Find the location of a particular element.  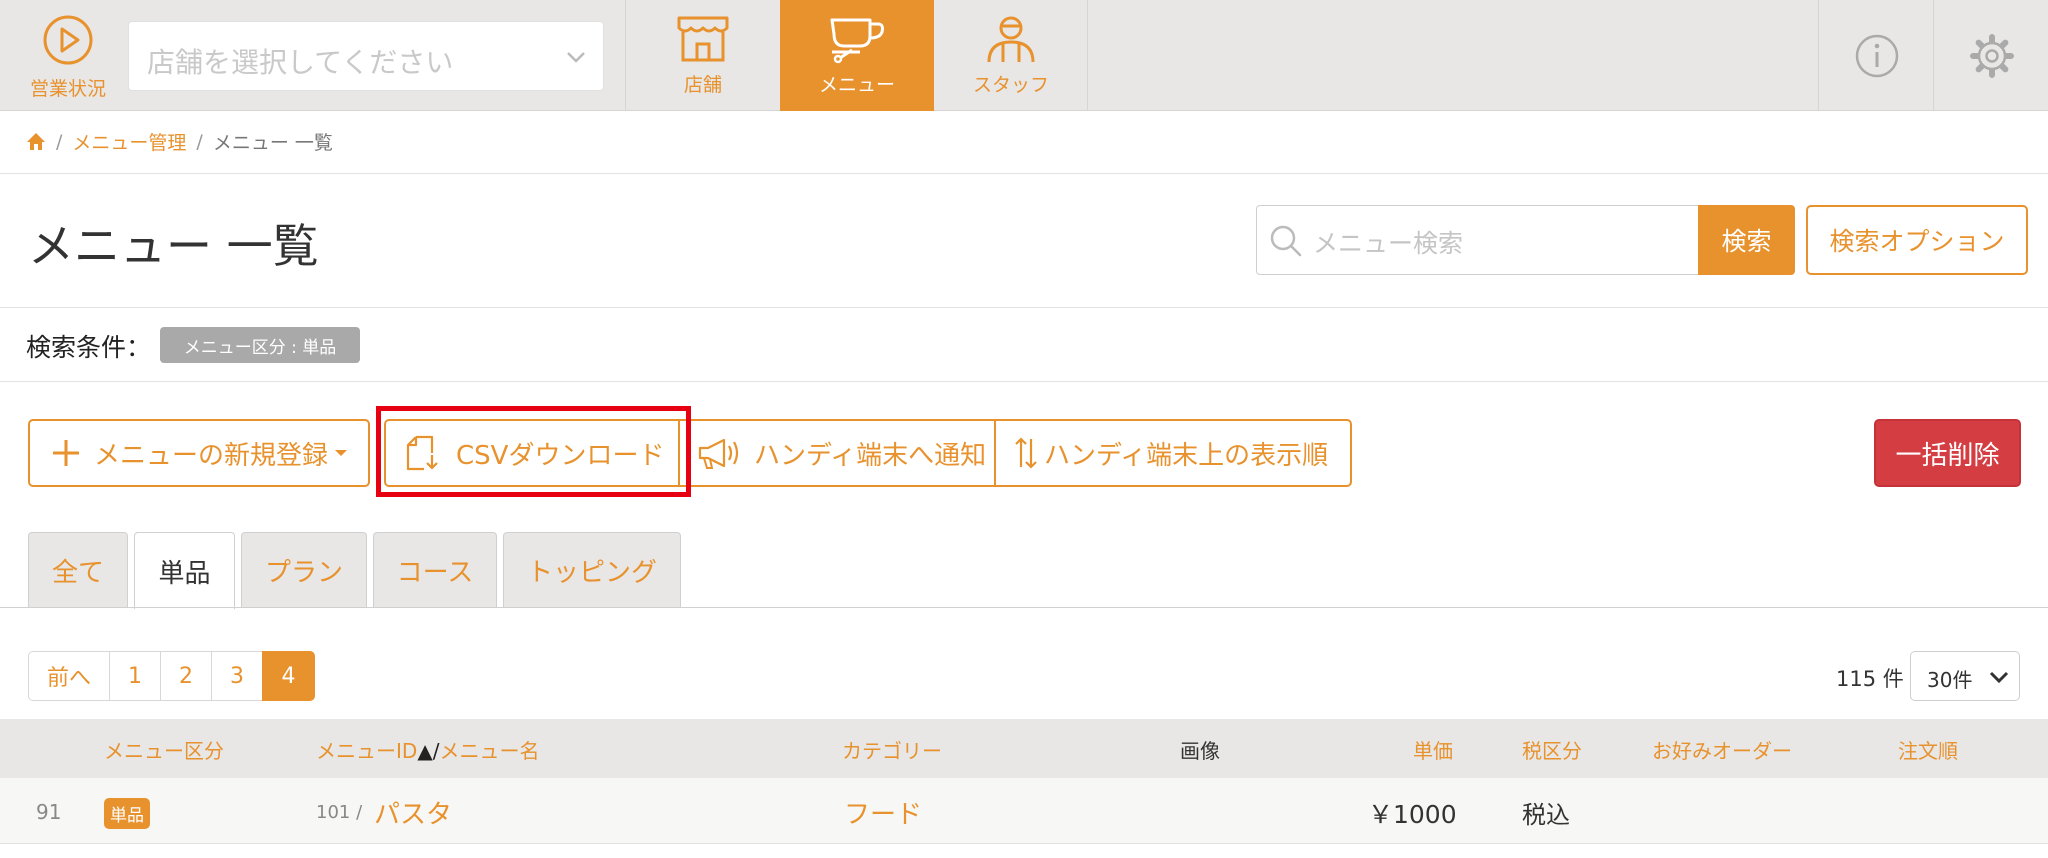

filter-label: 検索条件： is located at coordinates (89, 347).